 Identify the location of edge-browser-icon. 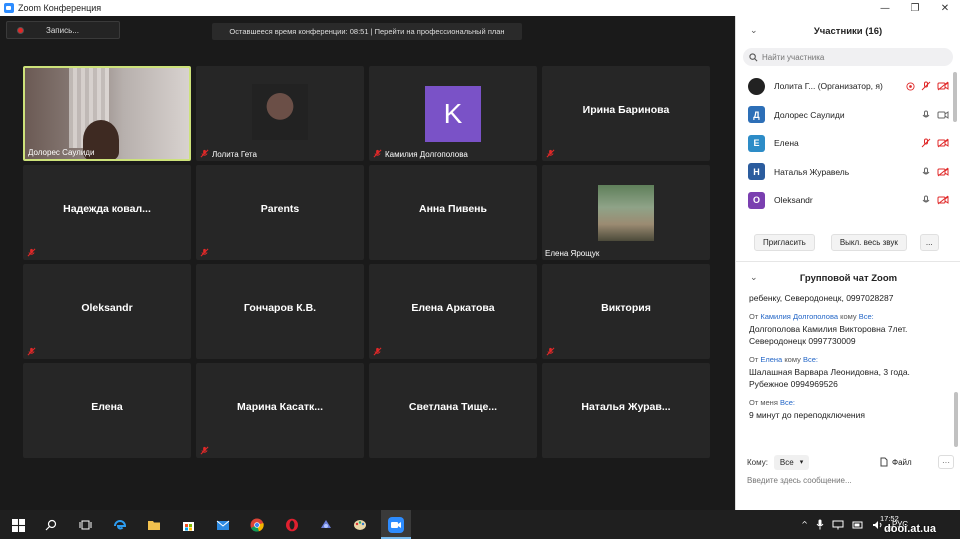
(120, 525).